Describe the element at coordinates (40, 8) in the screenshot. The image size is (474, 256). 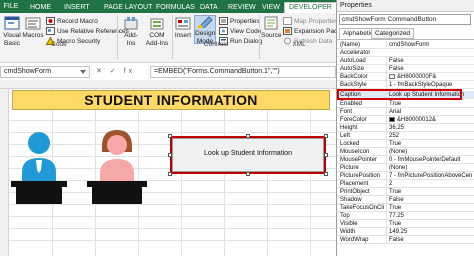
I see `tab-home: HOME` at that location.